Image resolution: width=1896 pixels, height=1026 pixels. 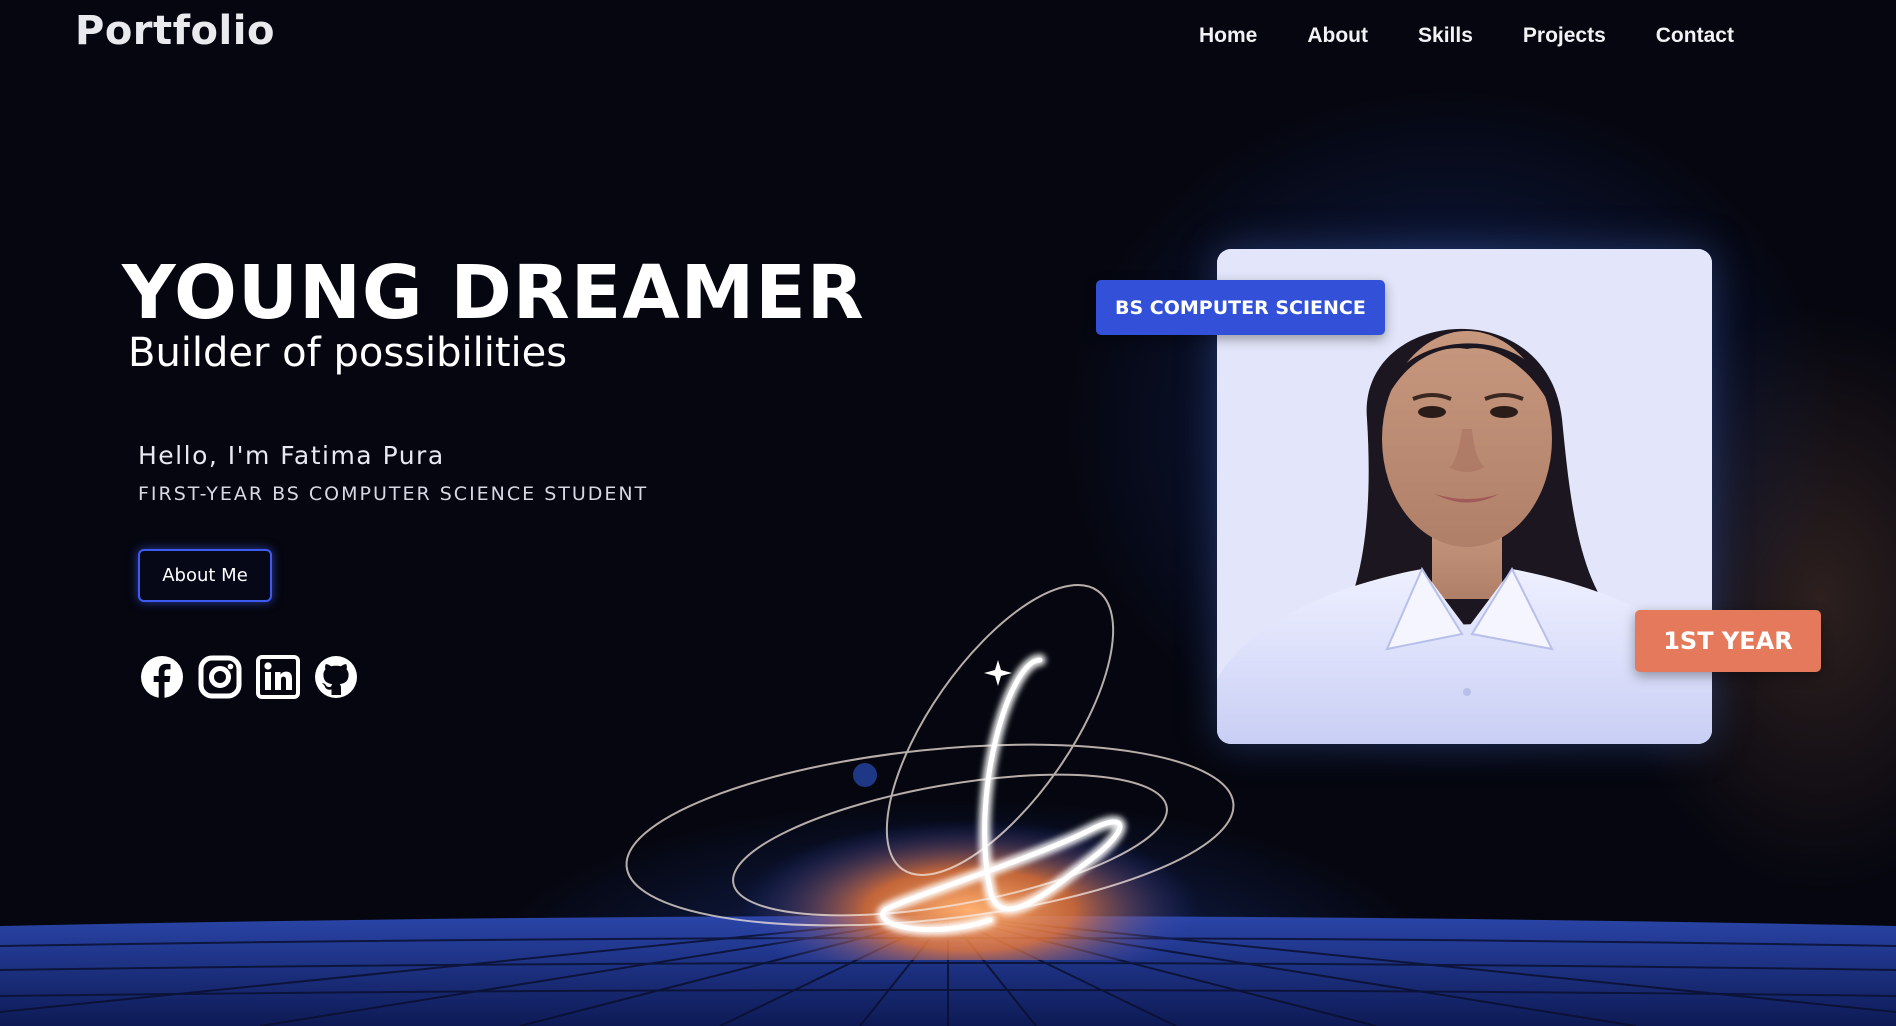 What do you see at coordinates (291, 455) in the screenshot?
I see `greeting-text: Hello, I'm Fatima Pura` at bounding box center [291, 455].